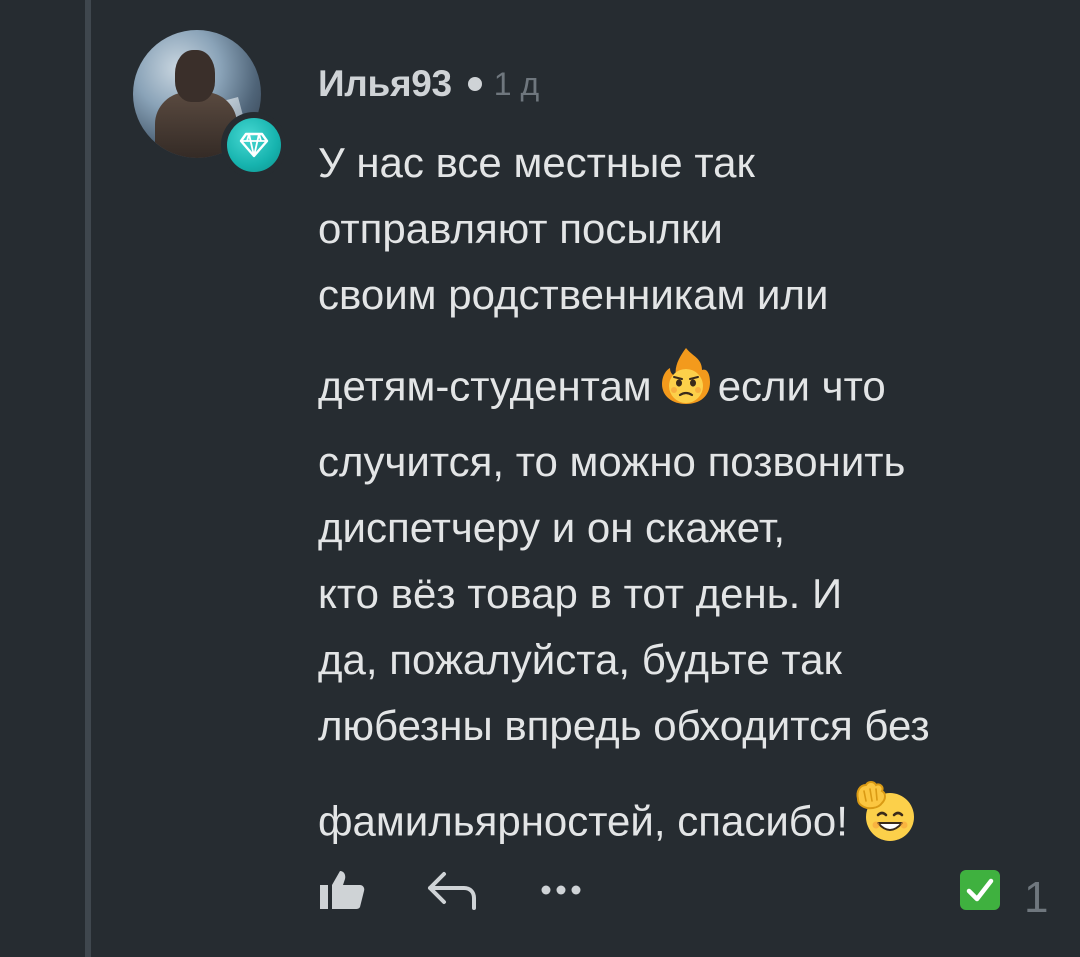 This screenshot has height=957, width=1080. What do you see at coordinates (516, 83) in the screenshot?
I see `comment-time: 1 д` at bounding box center [516, 83].